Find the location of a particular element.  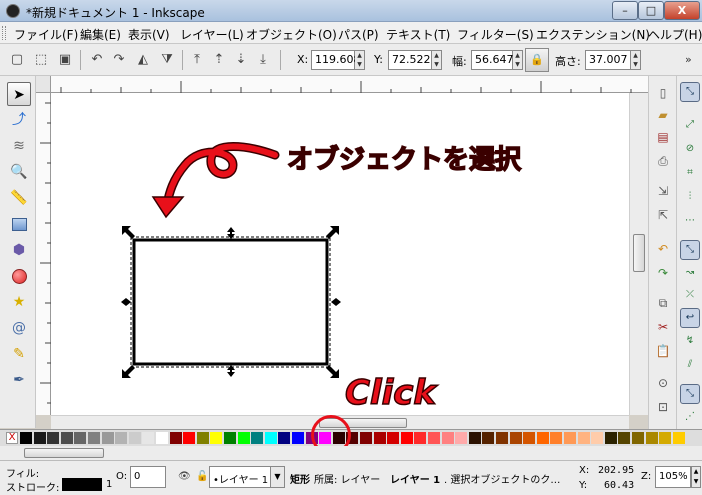

spiral-tool-icon: @ is located at coordinates (19, 328).